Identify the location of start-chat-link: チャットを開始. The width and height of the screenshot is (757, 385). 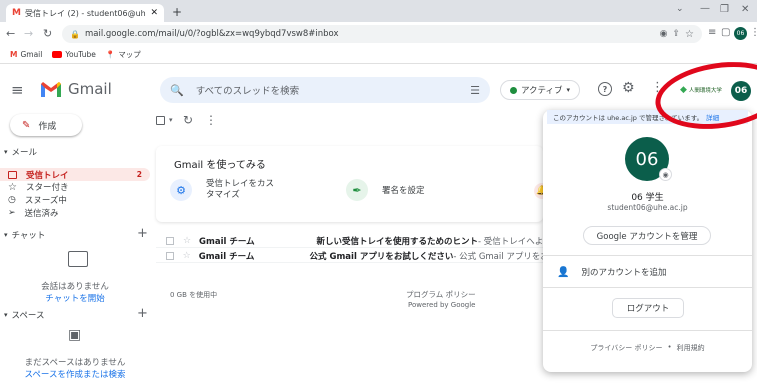
(75, 298).